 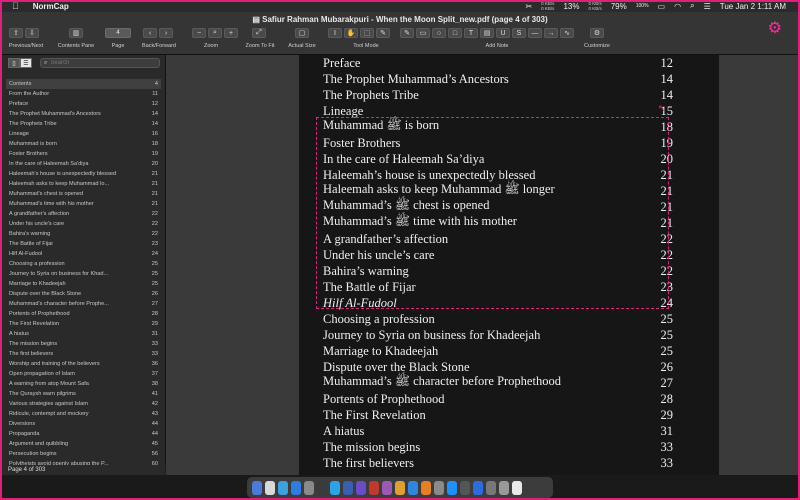 I want to click on memory-stat: 79%, so click(x=619, y=6).